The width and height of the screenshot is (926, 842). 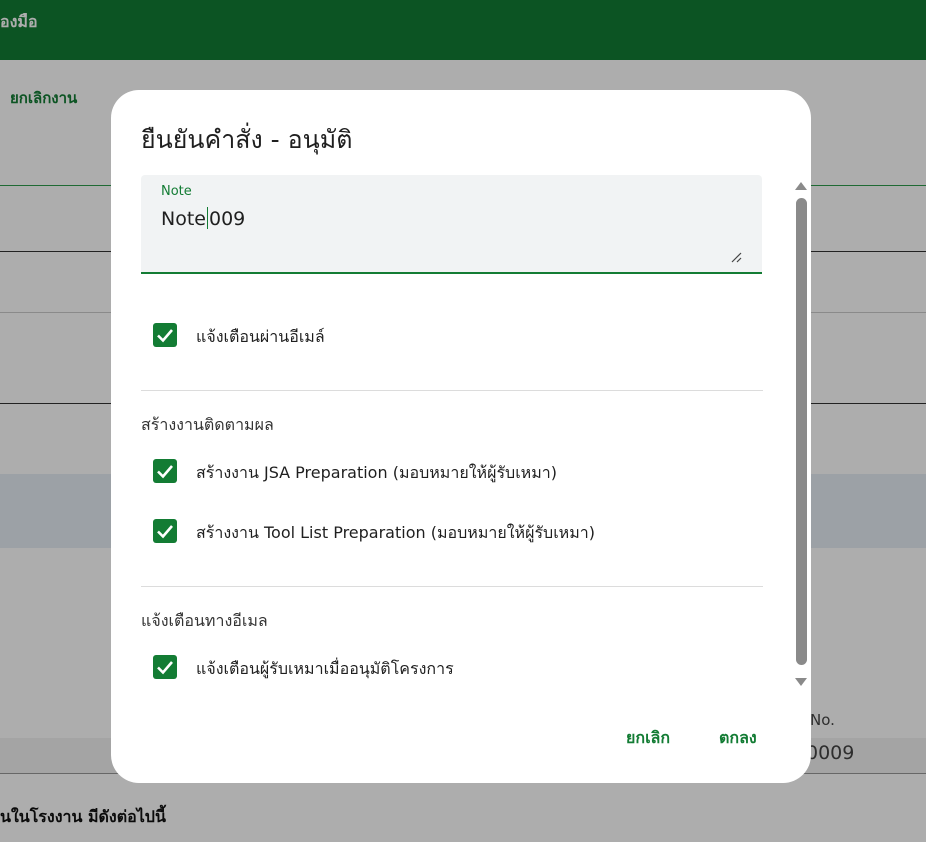 I want to click on scrollbar-thumb, so click(x=801, y=431).